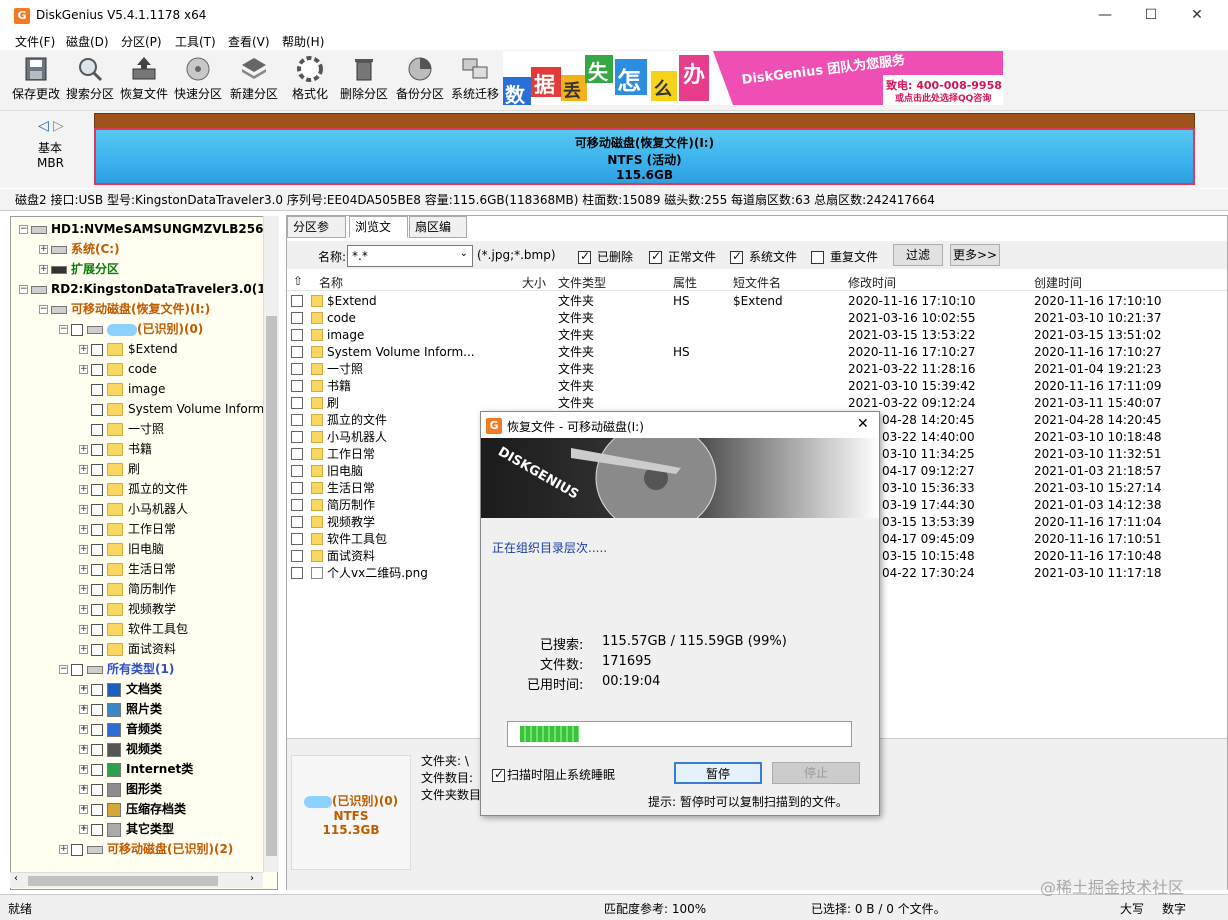 The width and height of the screenshot is (1228, 920). What do you see at coordinates (126, 829) in the screenshot?
I see `tree-item-type: + 其它类型` at bounding box center [126, 829].